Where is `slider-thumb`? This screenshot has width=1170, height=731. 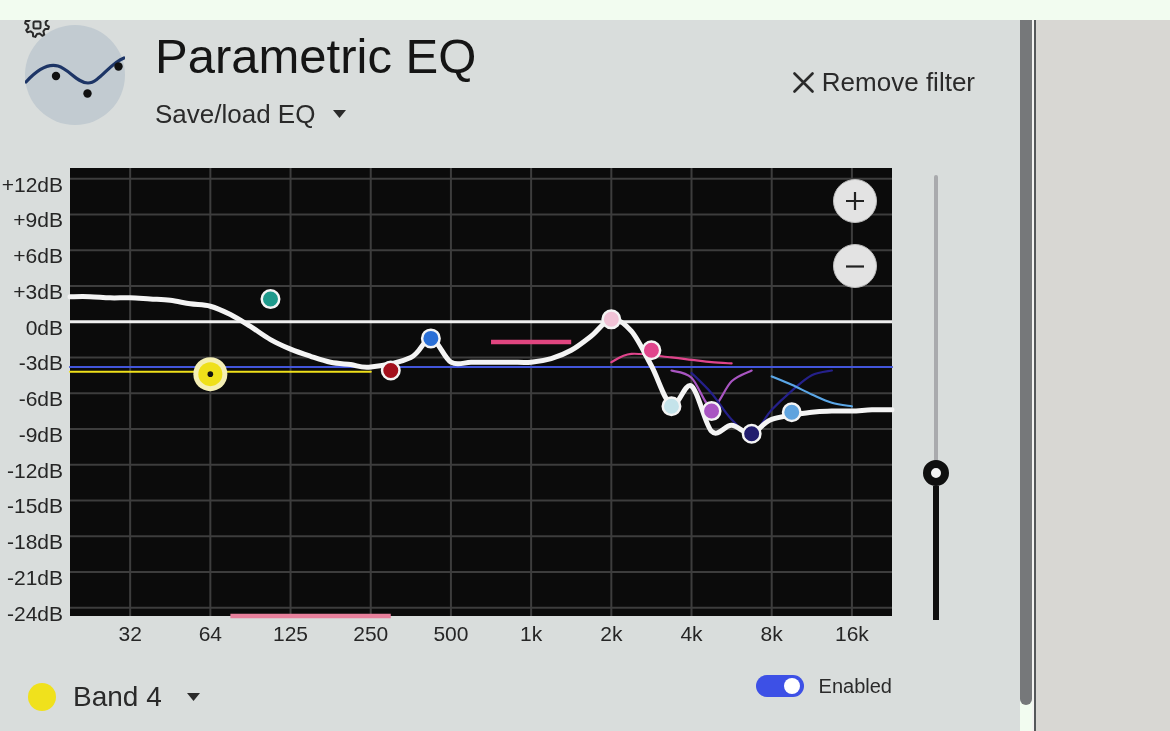
slider-thumb is located at coordinates (936, 473).